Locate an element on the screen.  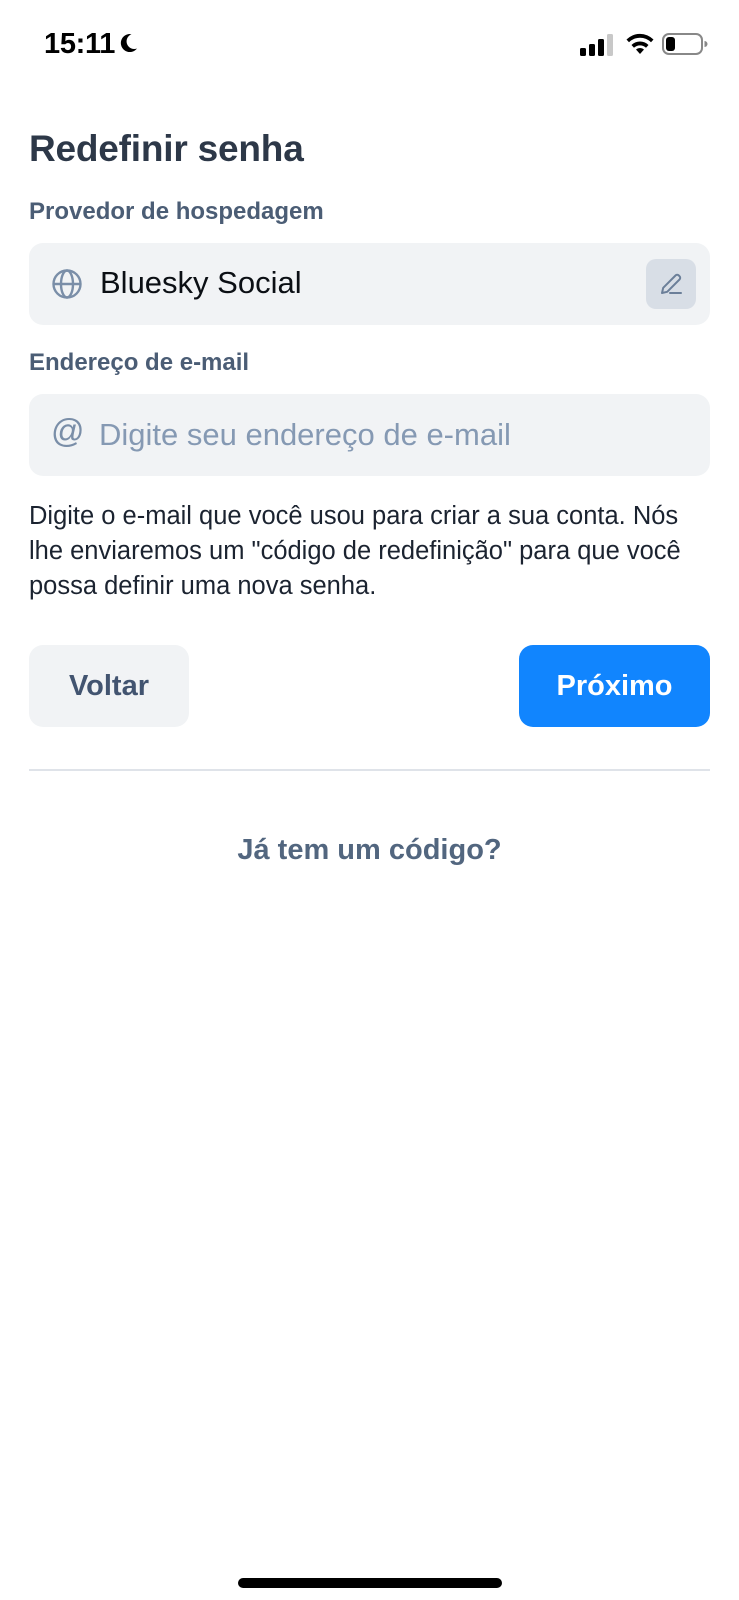
signal-icon is located at coordinates (596, 45).